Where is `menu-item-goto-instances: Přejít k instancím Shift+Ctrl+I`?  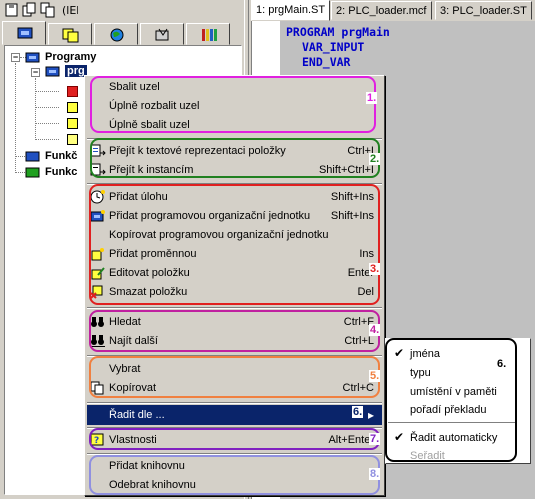
menu-item-goto-instances: Přejít k instancím Shift+Ctrl+I is located at coordinates (234, 170).